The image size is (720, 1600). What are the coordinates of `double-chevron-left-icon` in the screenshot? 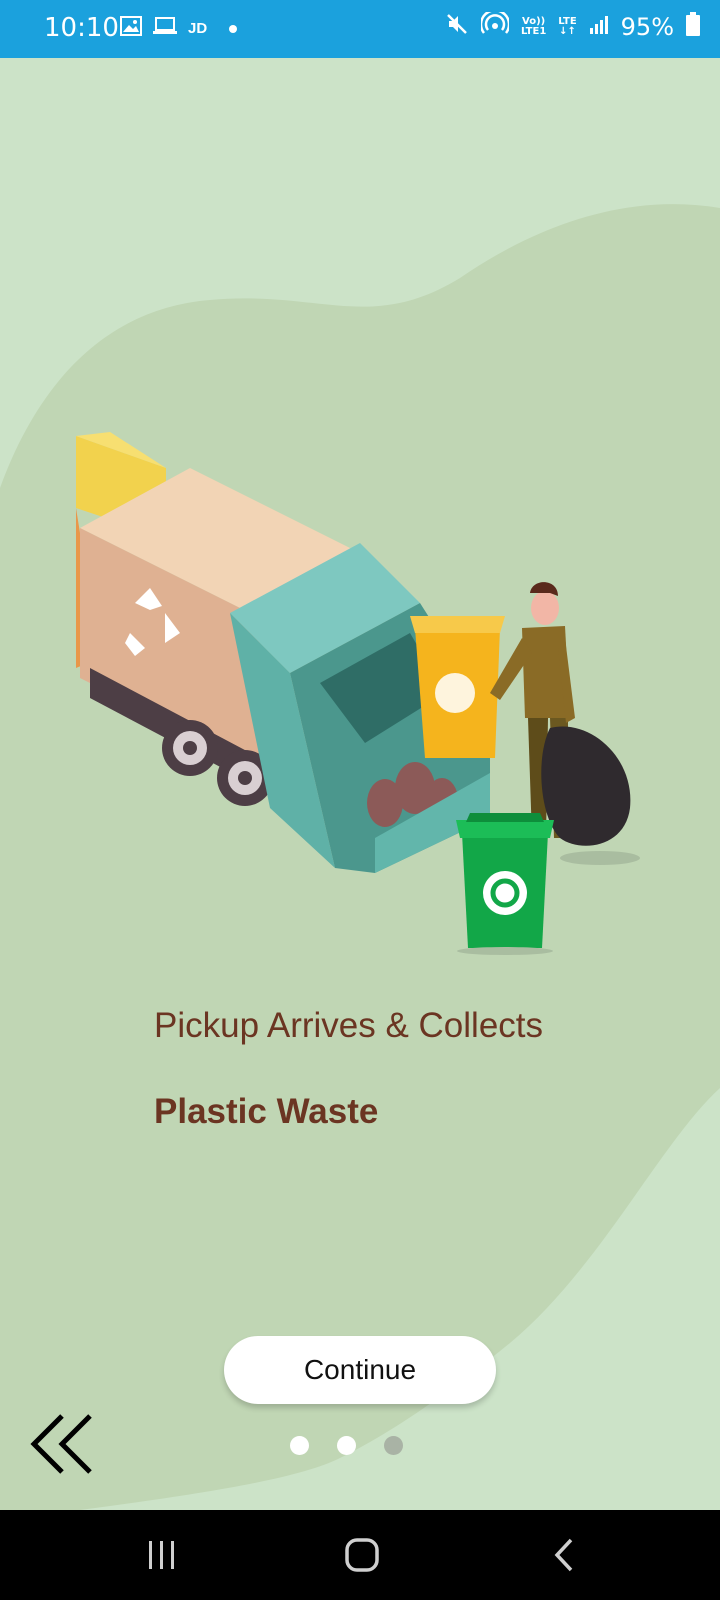 It's located at (61, 1444).